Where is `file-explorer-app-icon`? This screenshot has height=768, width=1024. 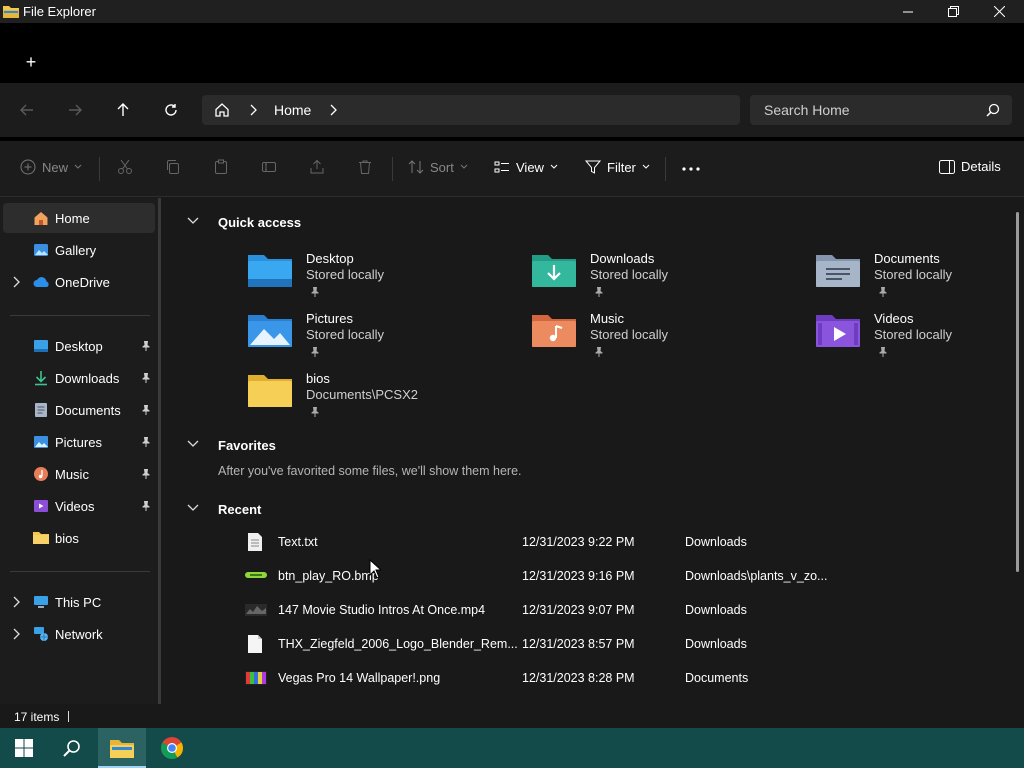 file-explorer-app-icon is located at coordinates (11, 11).